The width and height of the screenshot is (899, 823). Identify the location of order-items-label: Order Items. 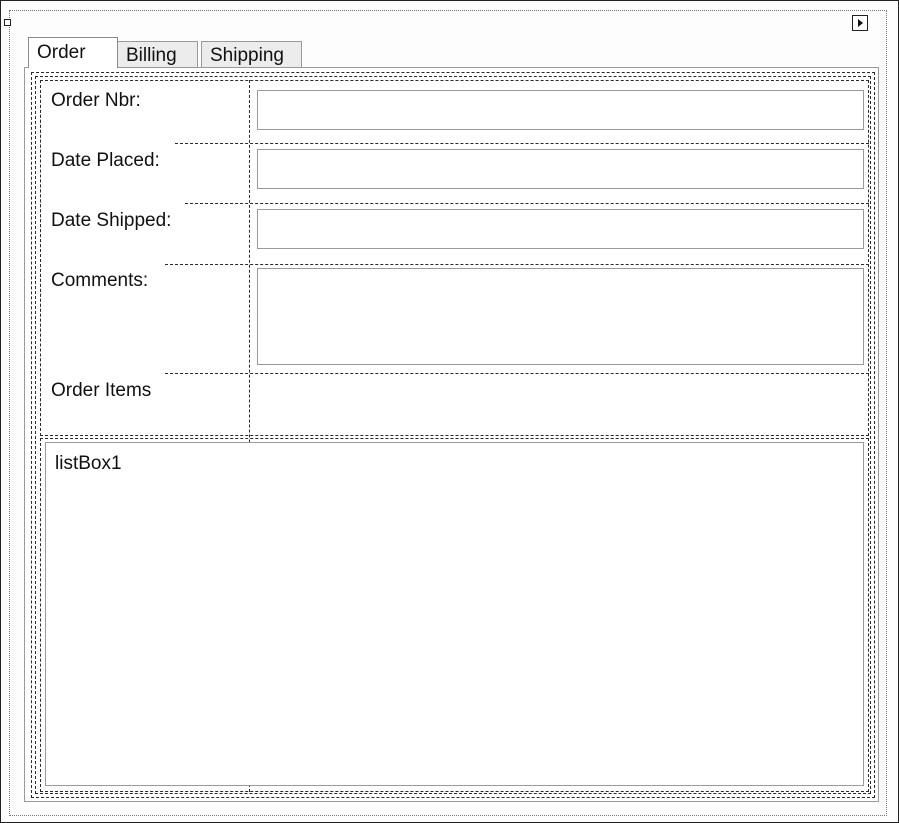
(102, 391).